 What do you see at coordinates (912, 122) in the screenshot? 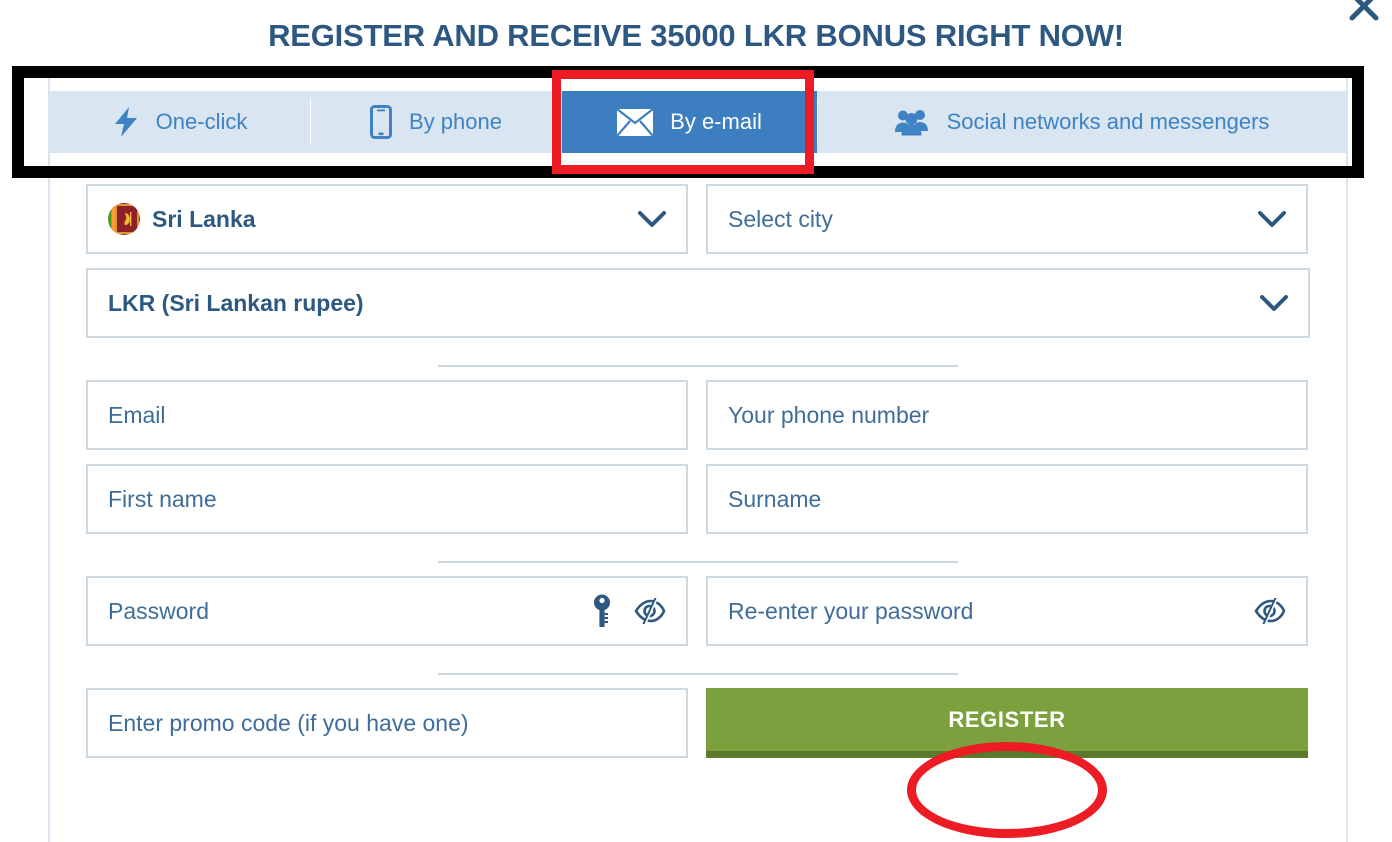
I see `people-group-icon` at bounding box center [912, 122].